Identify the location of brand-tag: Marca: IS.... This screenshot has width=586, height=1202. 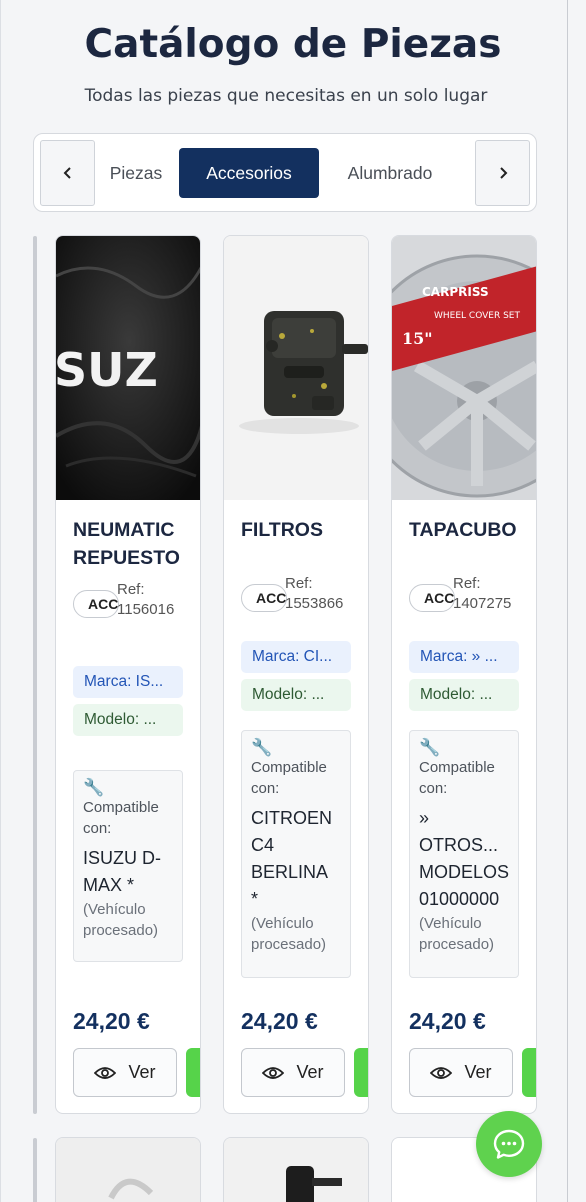
(128, 682).